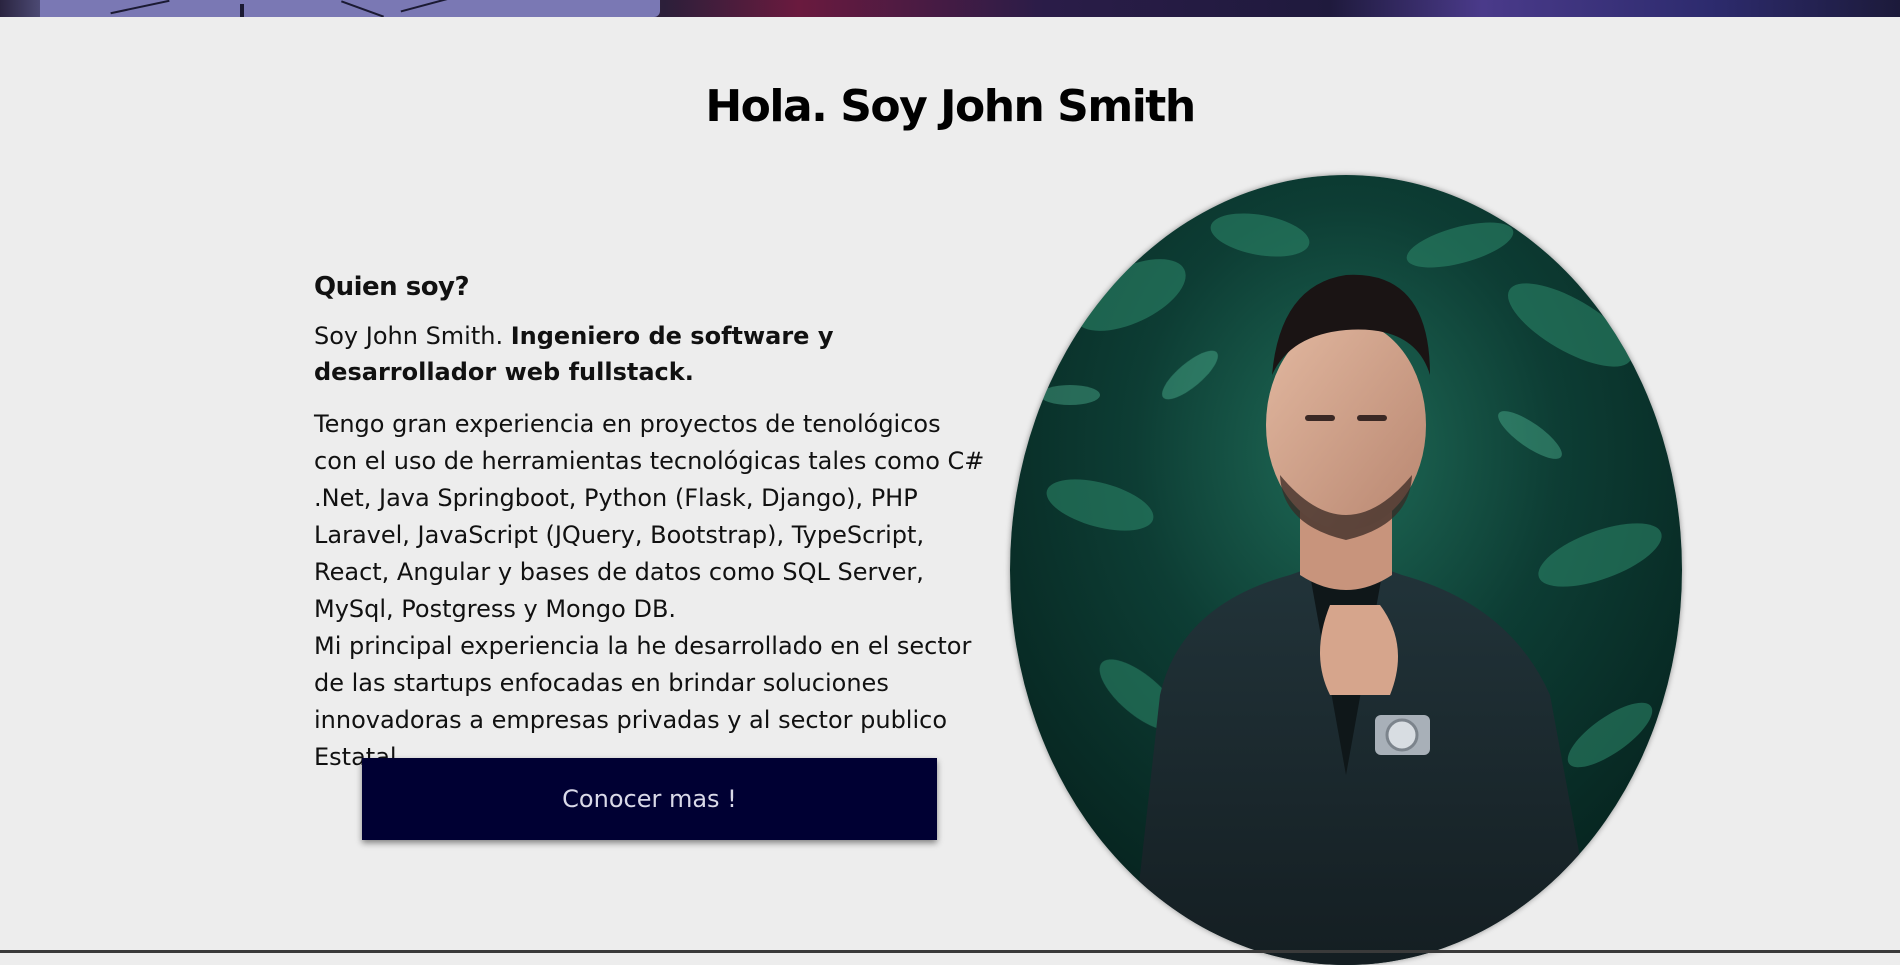 The image size is (1900, 965). Describe the element at coordinates (950, 8) in the screenshot. I see `header-banner-strip` at that location.